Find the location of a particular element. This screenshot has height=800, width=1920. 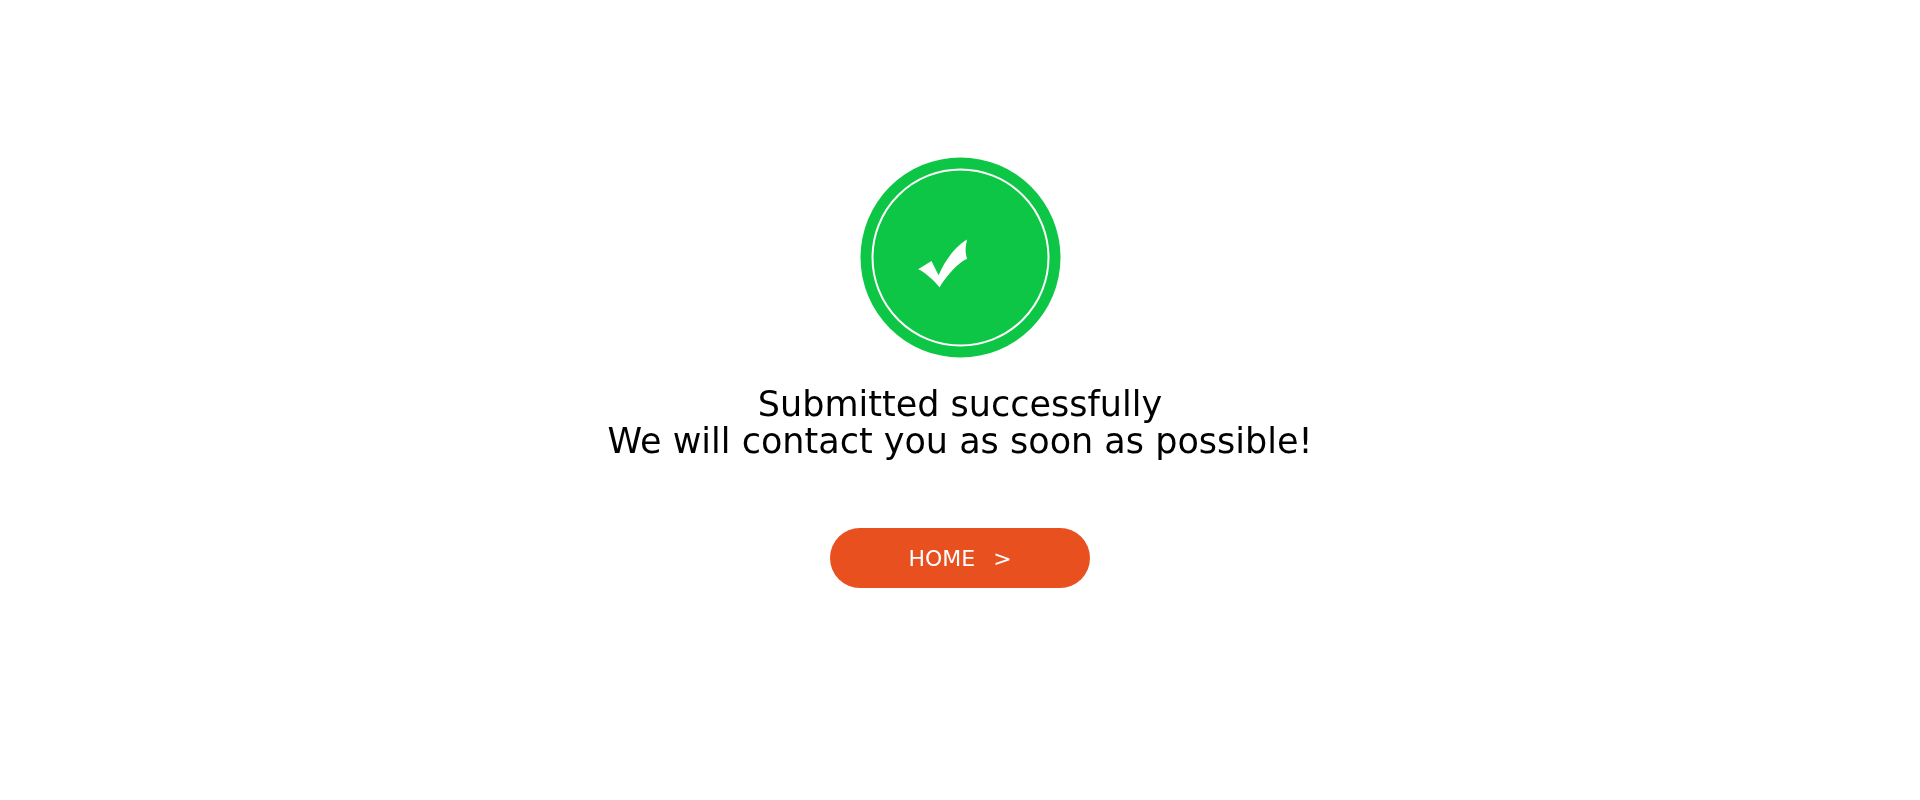

home-button: HOME > is located at coordinates (960, 558).